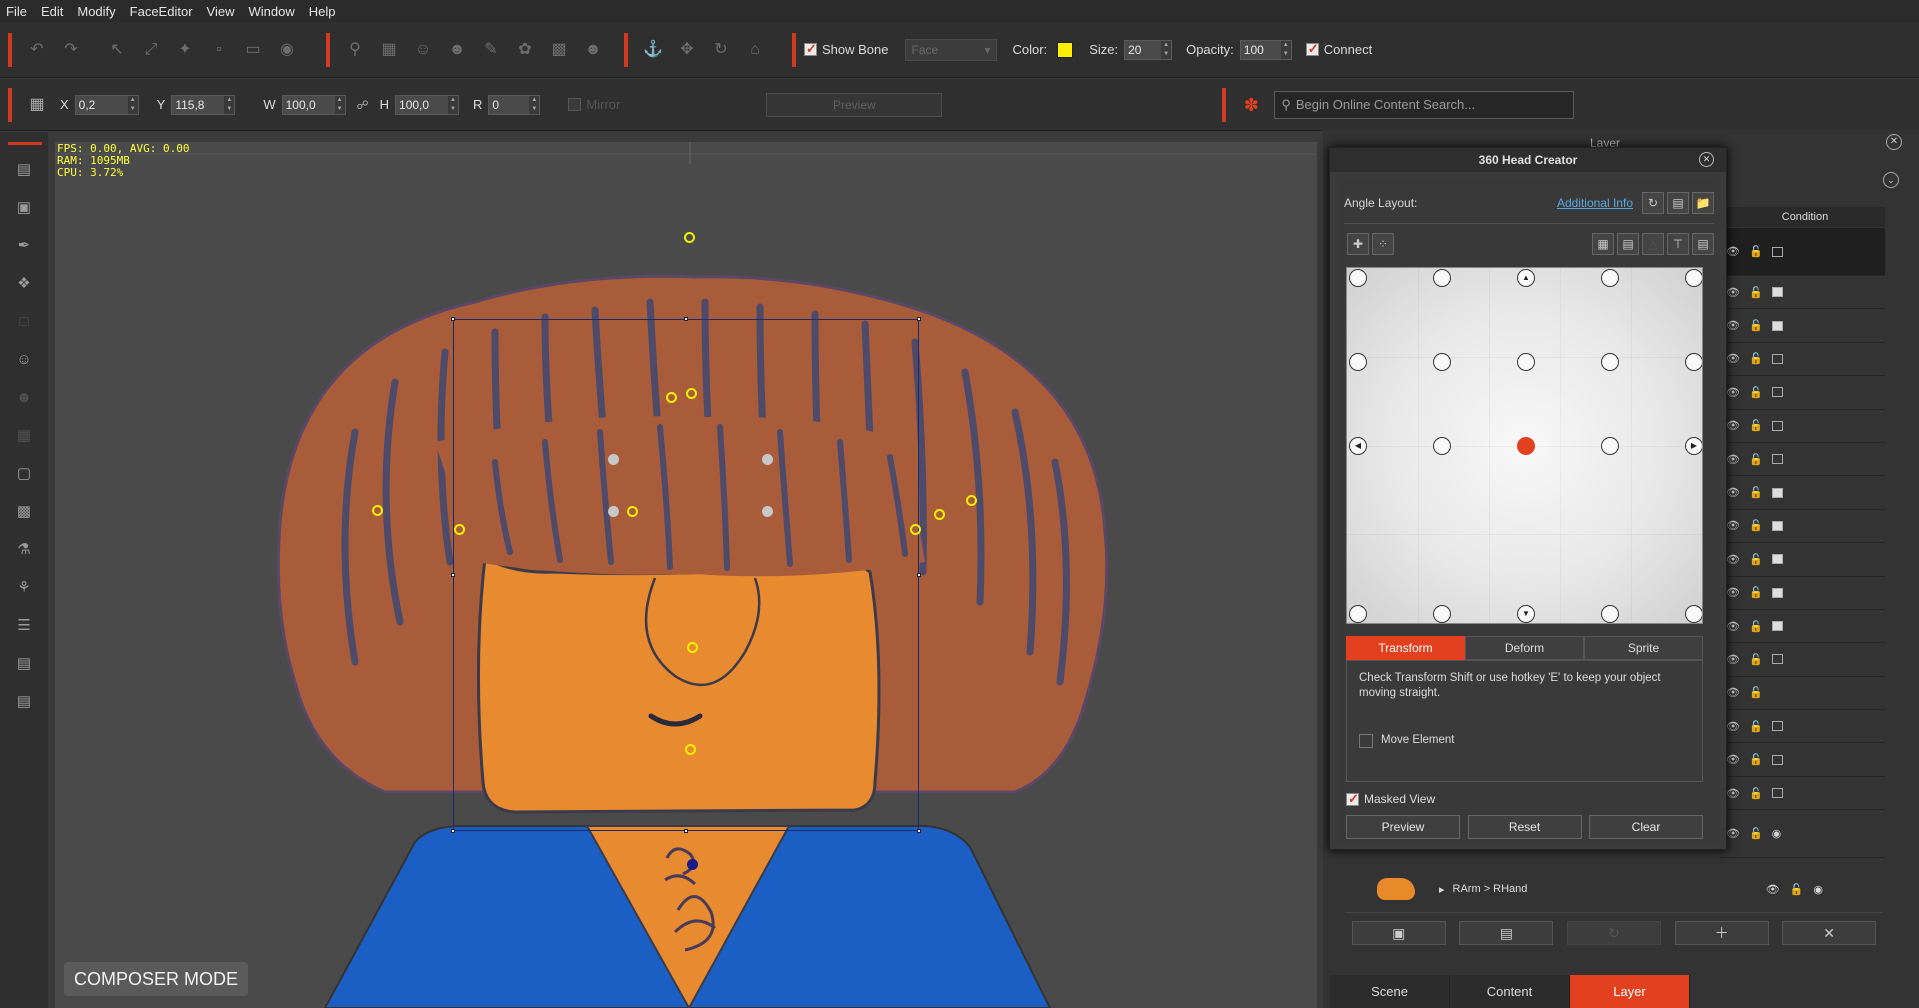 The width and height of the screenshot is (1919, 1008). What do you see at coordinates (653, 50) in the screenshot?
I see `pin-icon: ⚓` at bounding box center [653, 50].